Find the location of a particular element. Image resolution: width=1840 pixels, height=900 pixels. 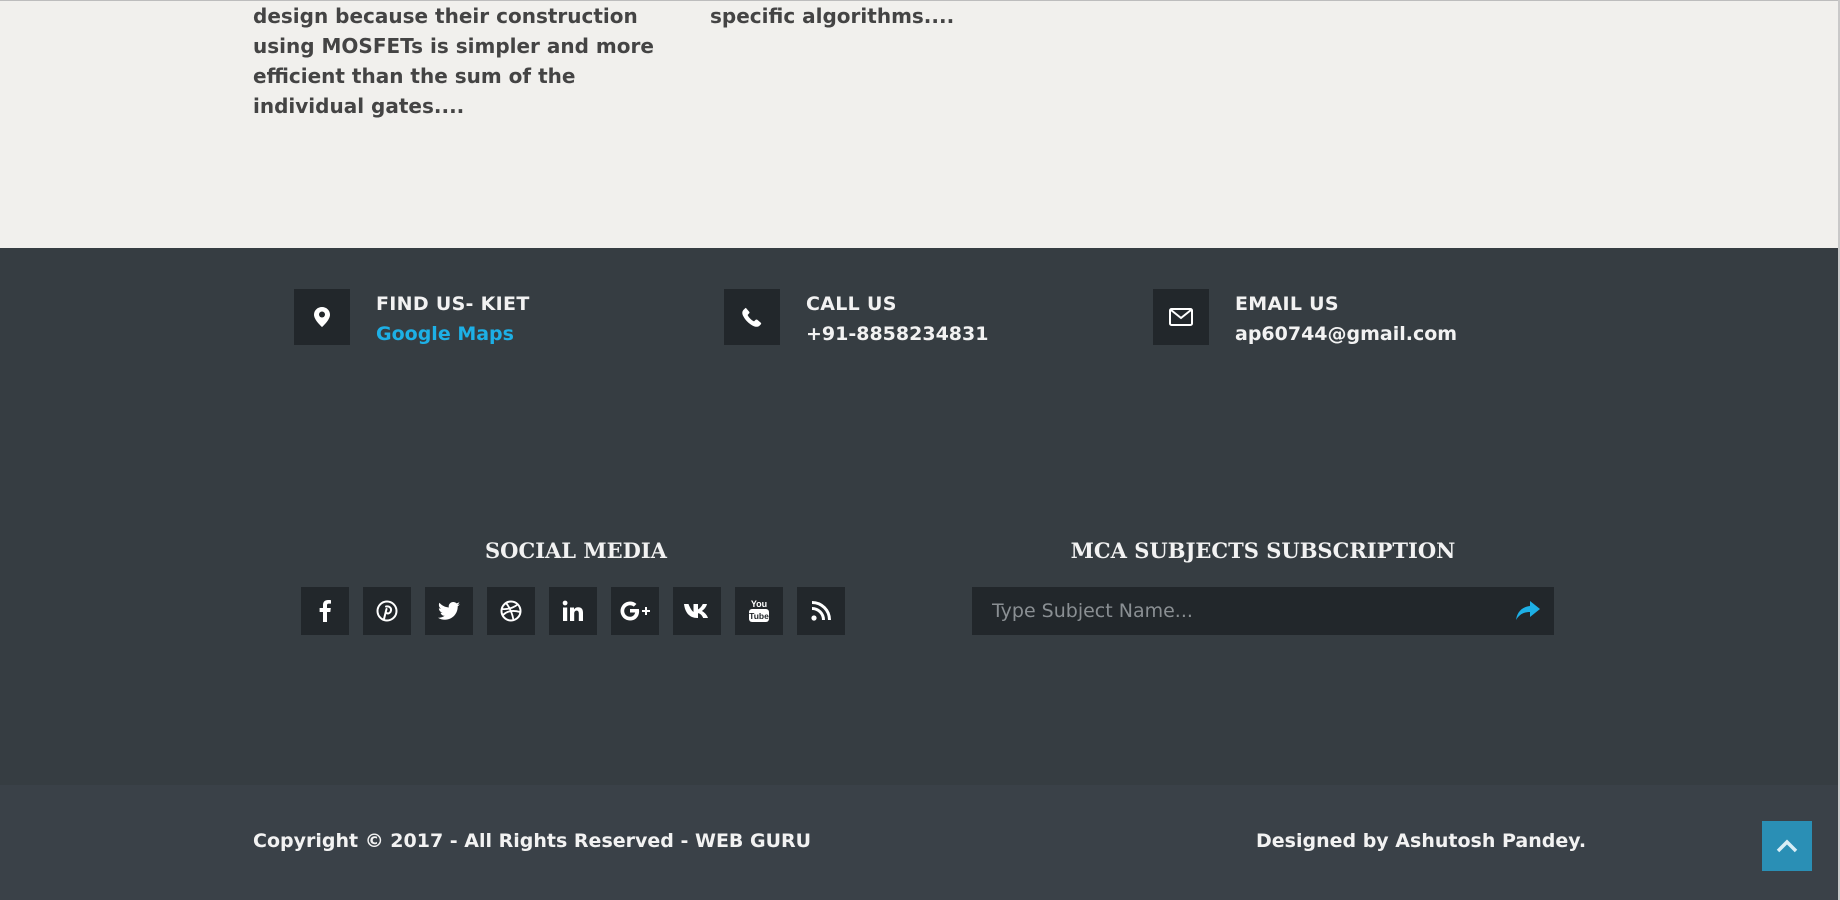

pinterest-icon is located at coordinates (387, 611).